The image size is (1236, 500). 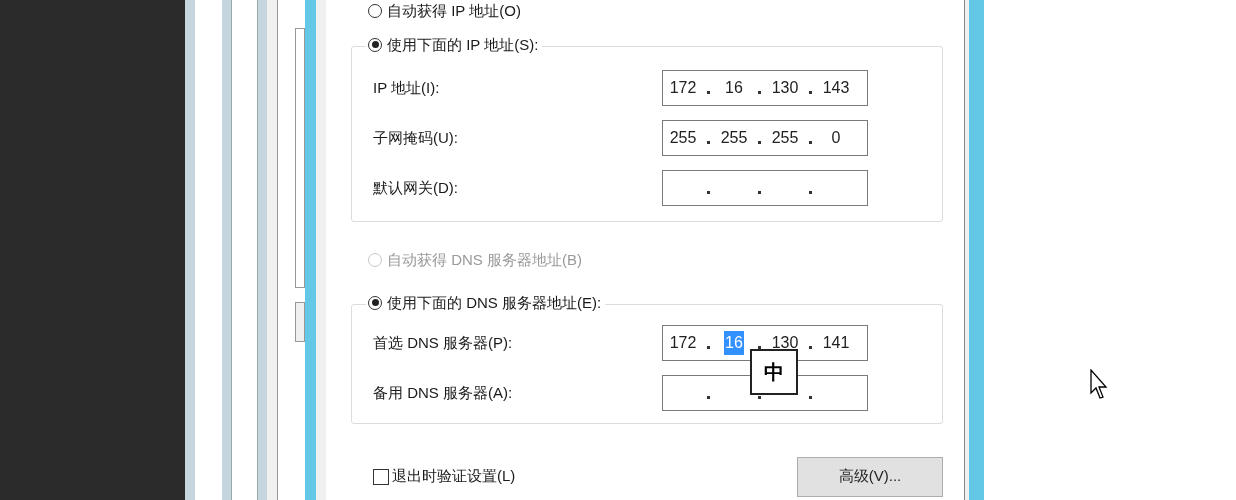 I want to click on ime-indicator: 中, so click(x=774, y=372).